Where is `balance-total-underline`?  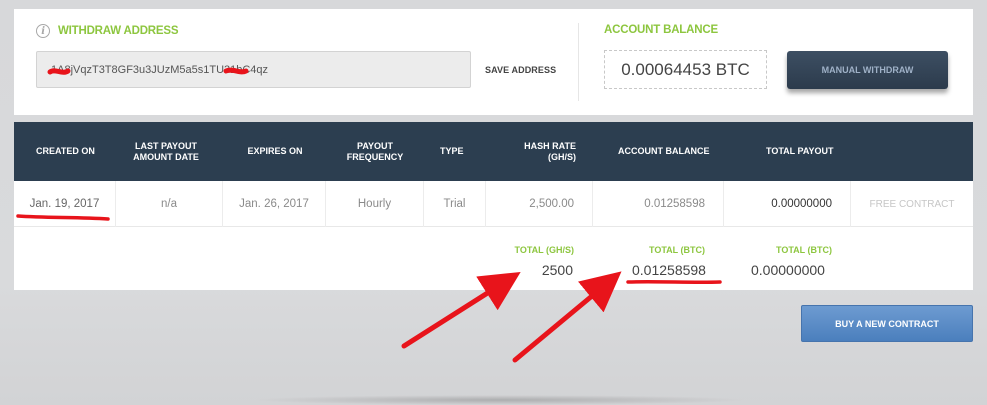 balance-total-underline is located at coordinates (674, 282).